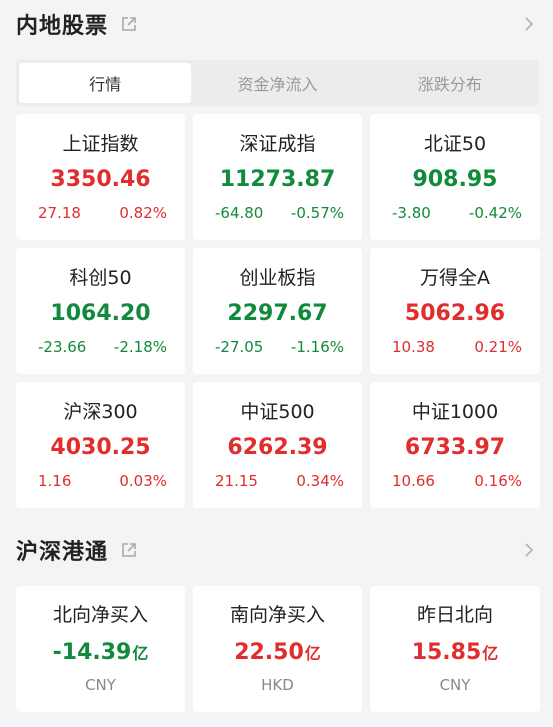 This screenshot has width=553, height=727. Describe the element at coordinates (62, 552) in the screenshot. I see `section-title: 沪深港通` at that location.